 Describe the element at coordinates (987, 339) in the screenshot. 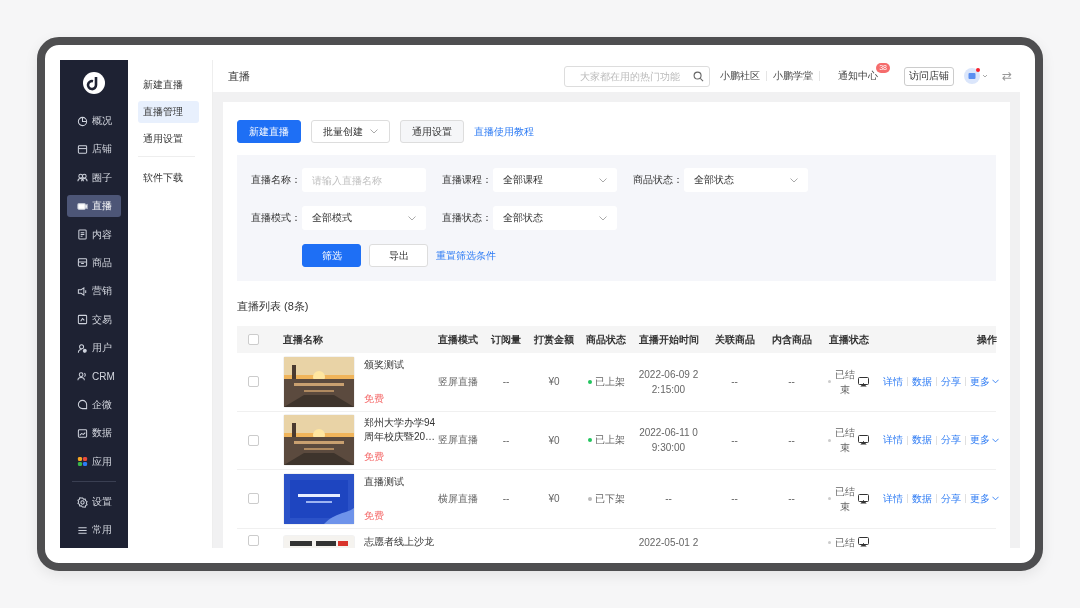

I see `column-header: 操作` at that location.